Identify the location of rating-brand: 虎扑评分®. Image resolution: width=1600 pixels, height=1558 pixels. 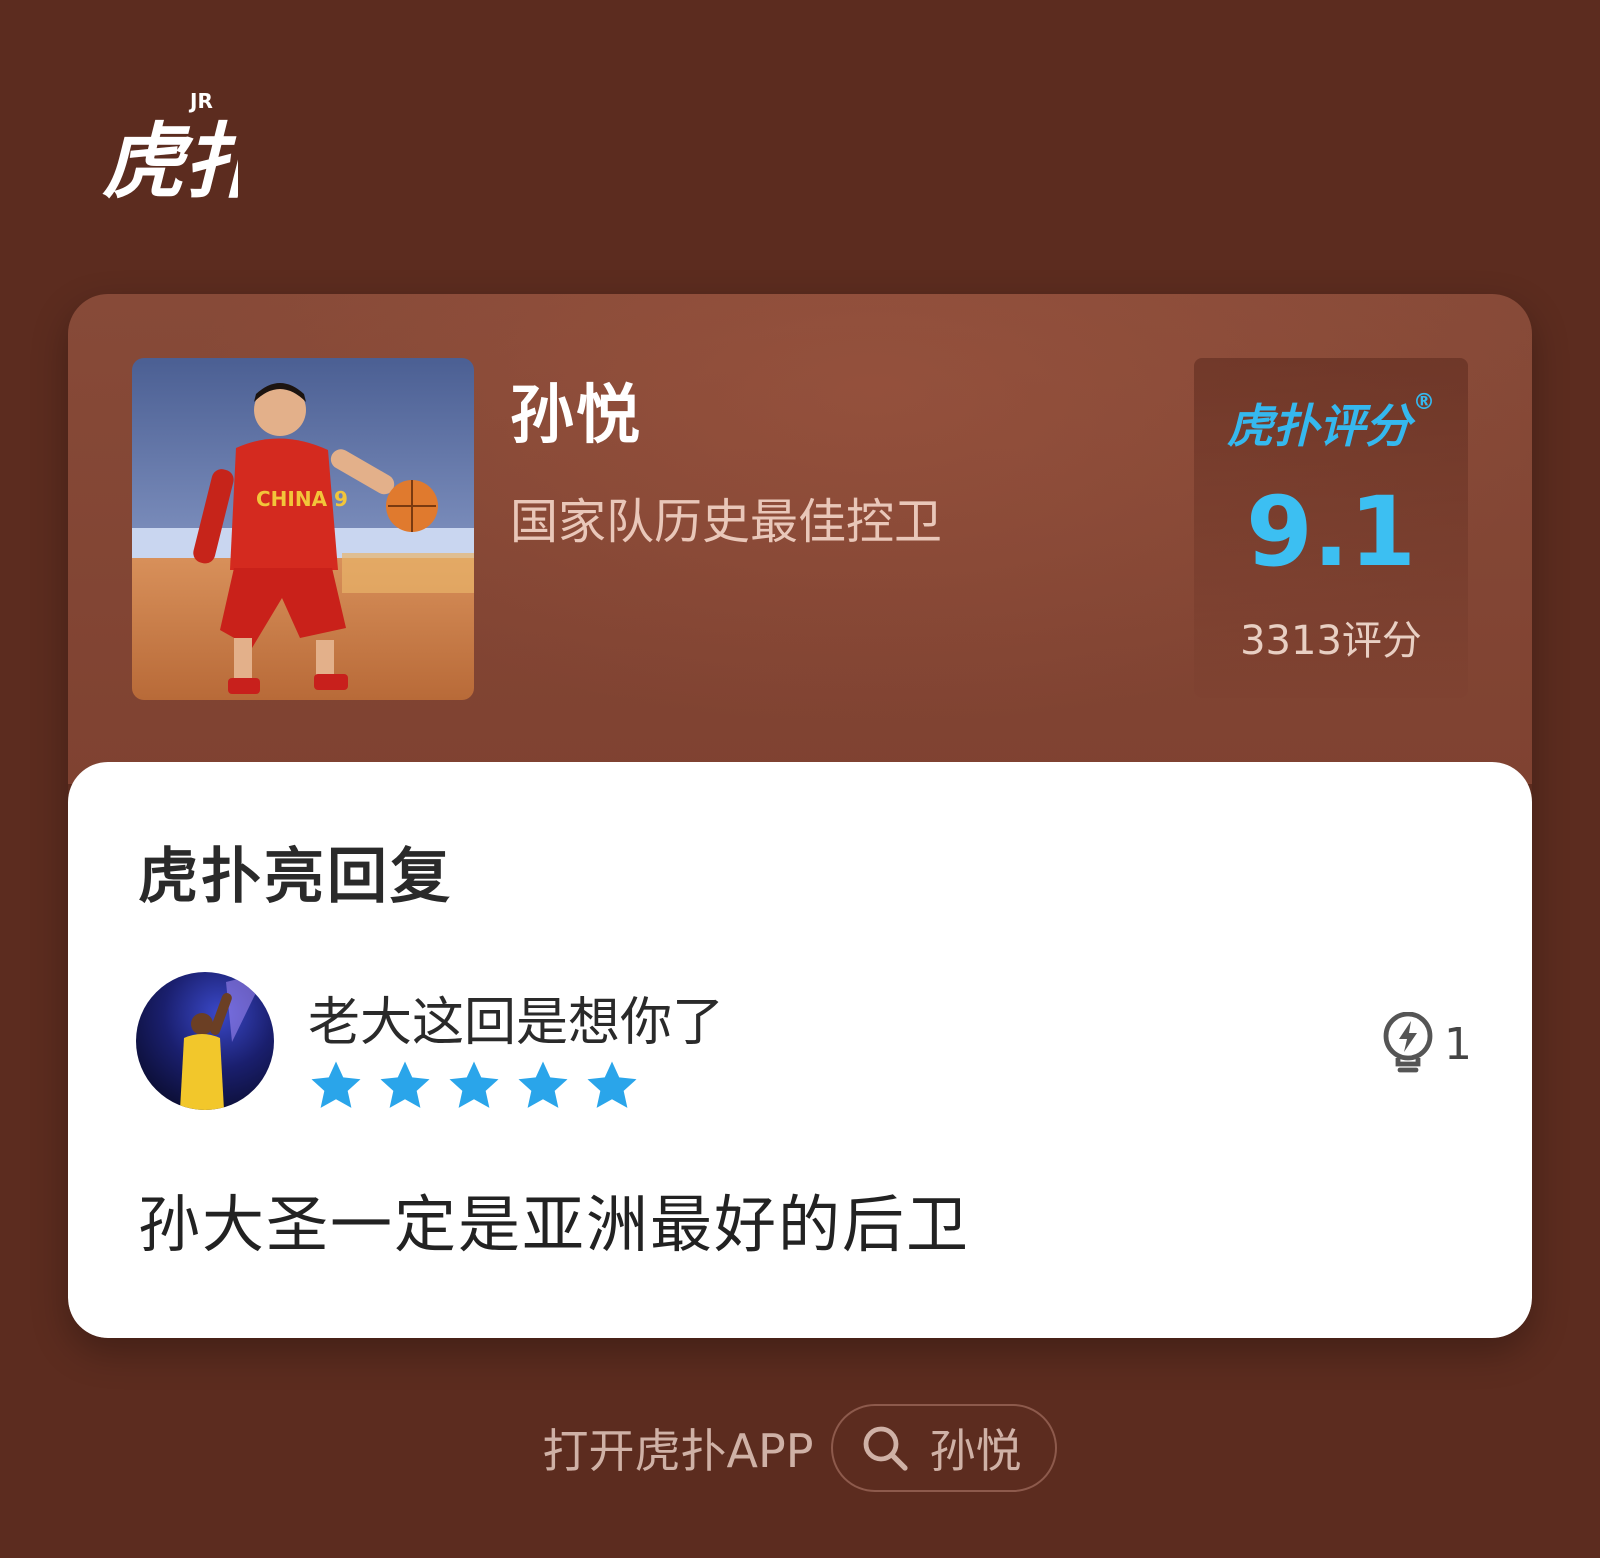
(1331, 423).